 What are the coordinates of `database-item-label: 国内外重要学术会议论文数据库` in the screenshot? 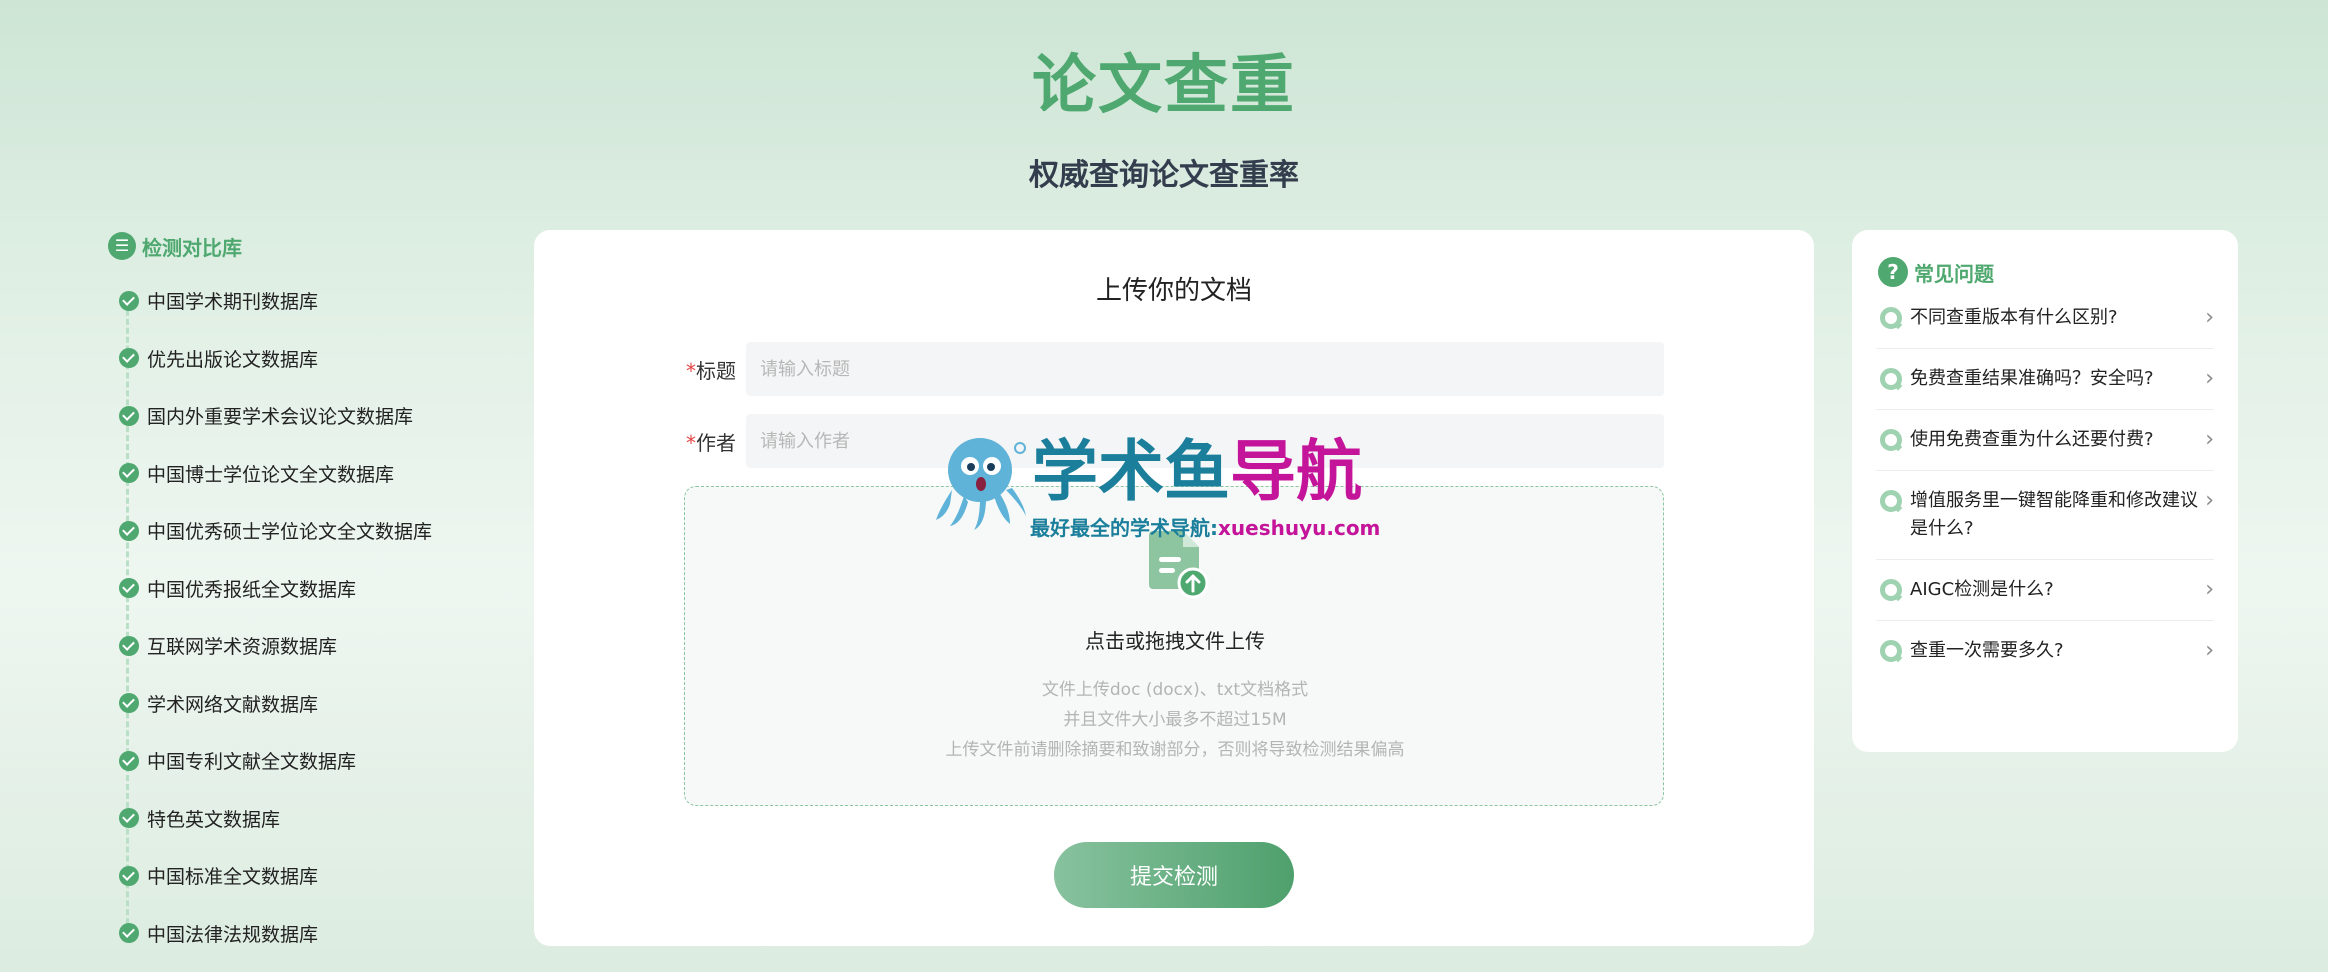 It's located at (280, 417).